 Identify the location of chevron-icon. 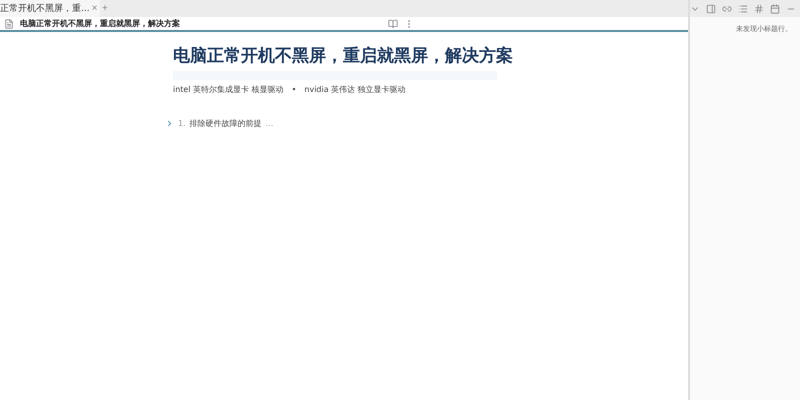
(169, 123).